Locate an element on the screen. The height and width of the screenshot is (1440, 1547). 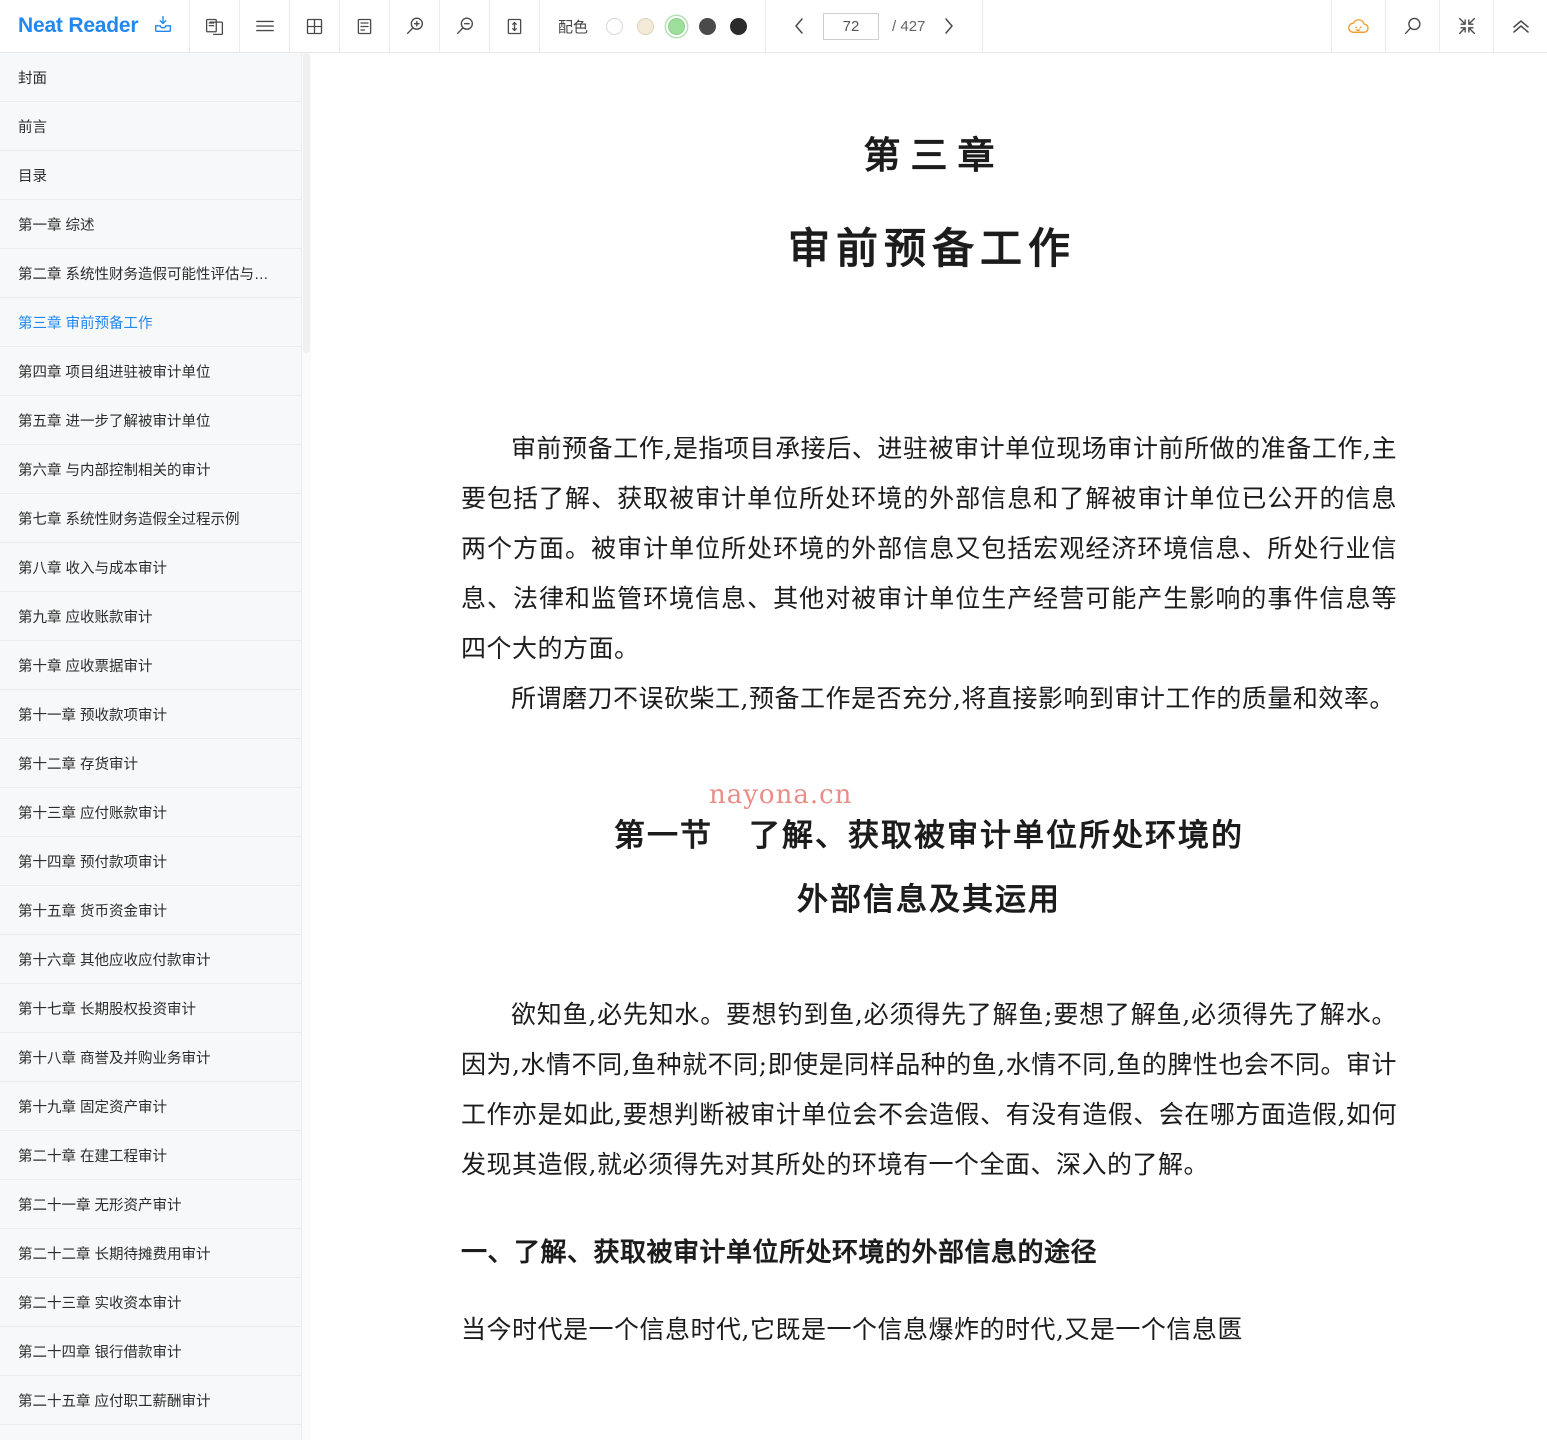
toc-item-22: 第二十章 在建工程审计 is located at coordinates (150, 1155).